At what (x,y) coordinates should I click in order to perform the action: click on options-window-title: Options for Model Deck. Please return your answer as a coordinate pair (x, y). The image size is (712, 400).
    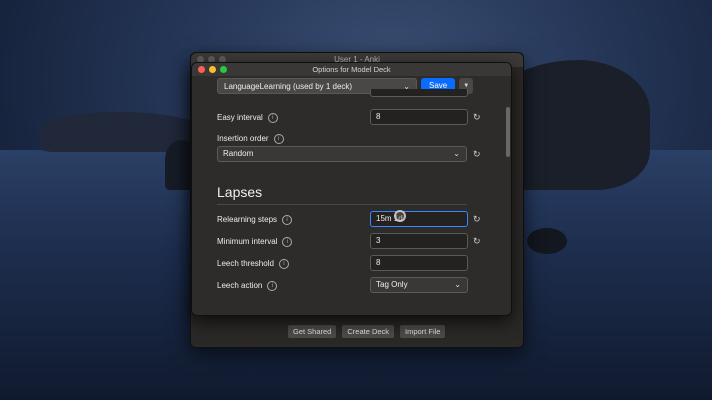
    Looking at the image, I should click on (351, 69).